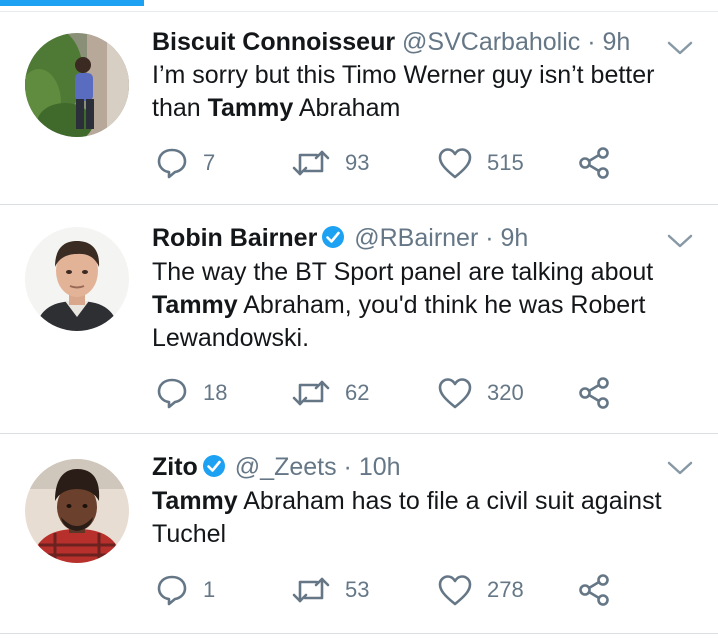  I want to click on like-button: 515, so click(480, 163).